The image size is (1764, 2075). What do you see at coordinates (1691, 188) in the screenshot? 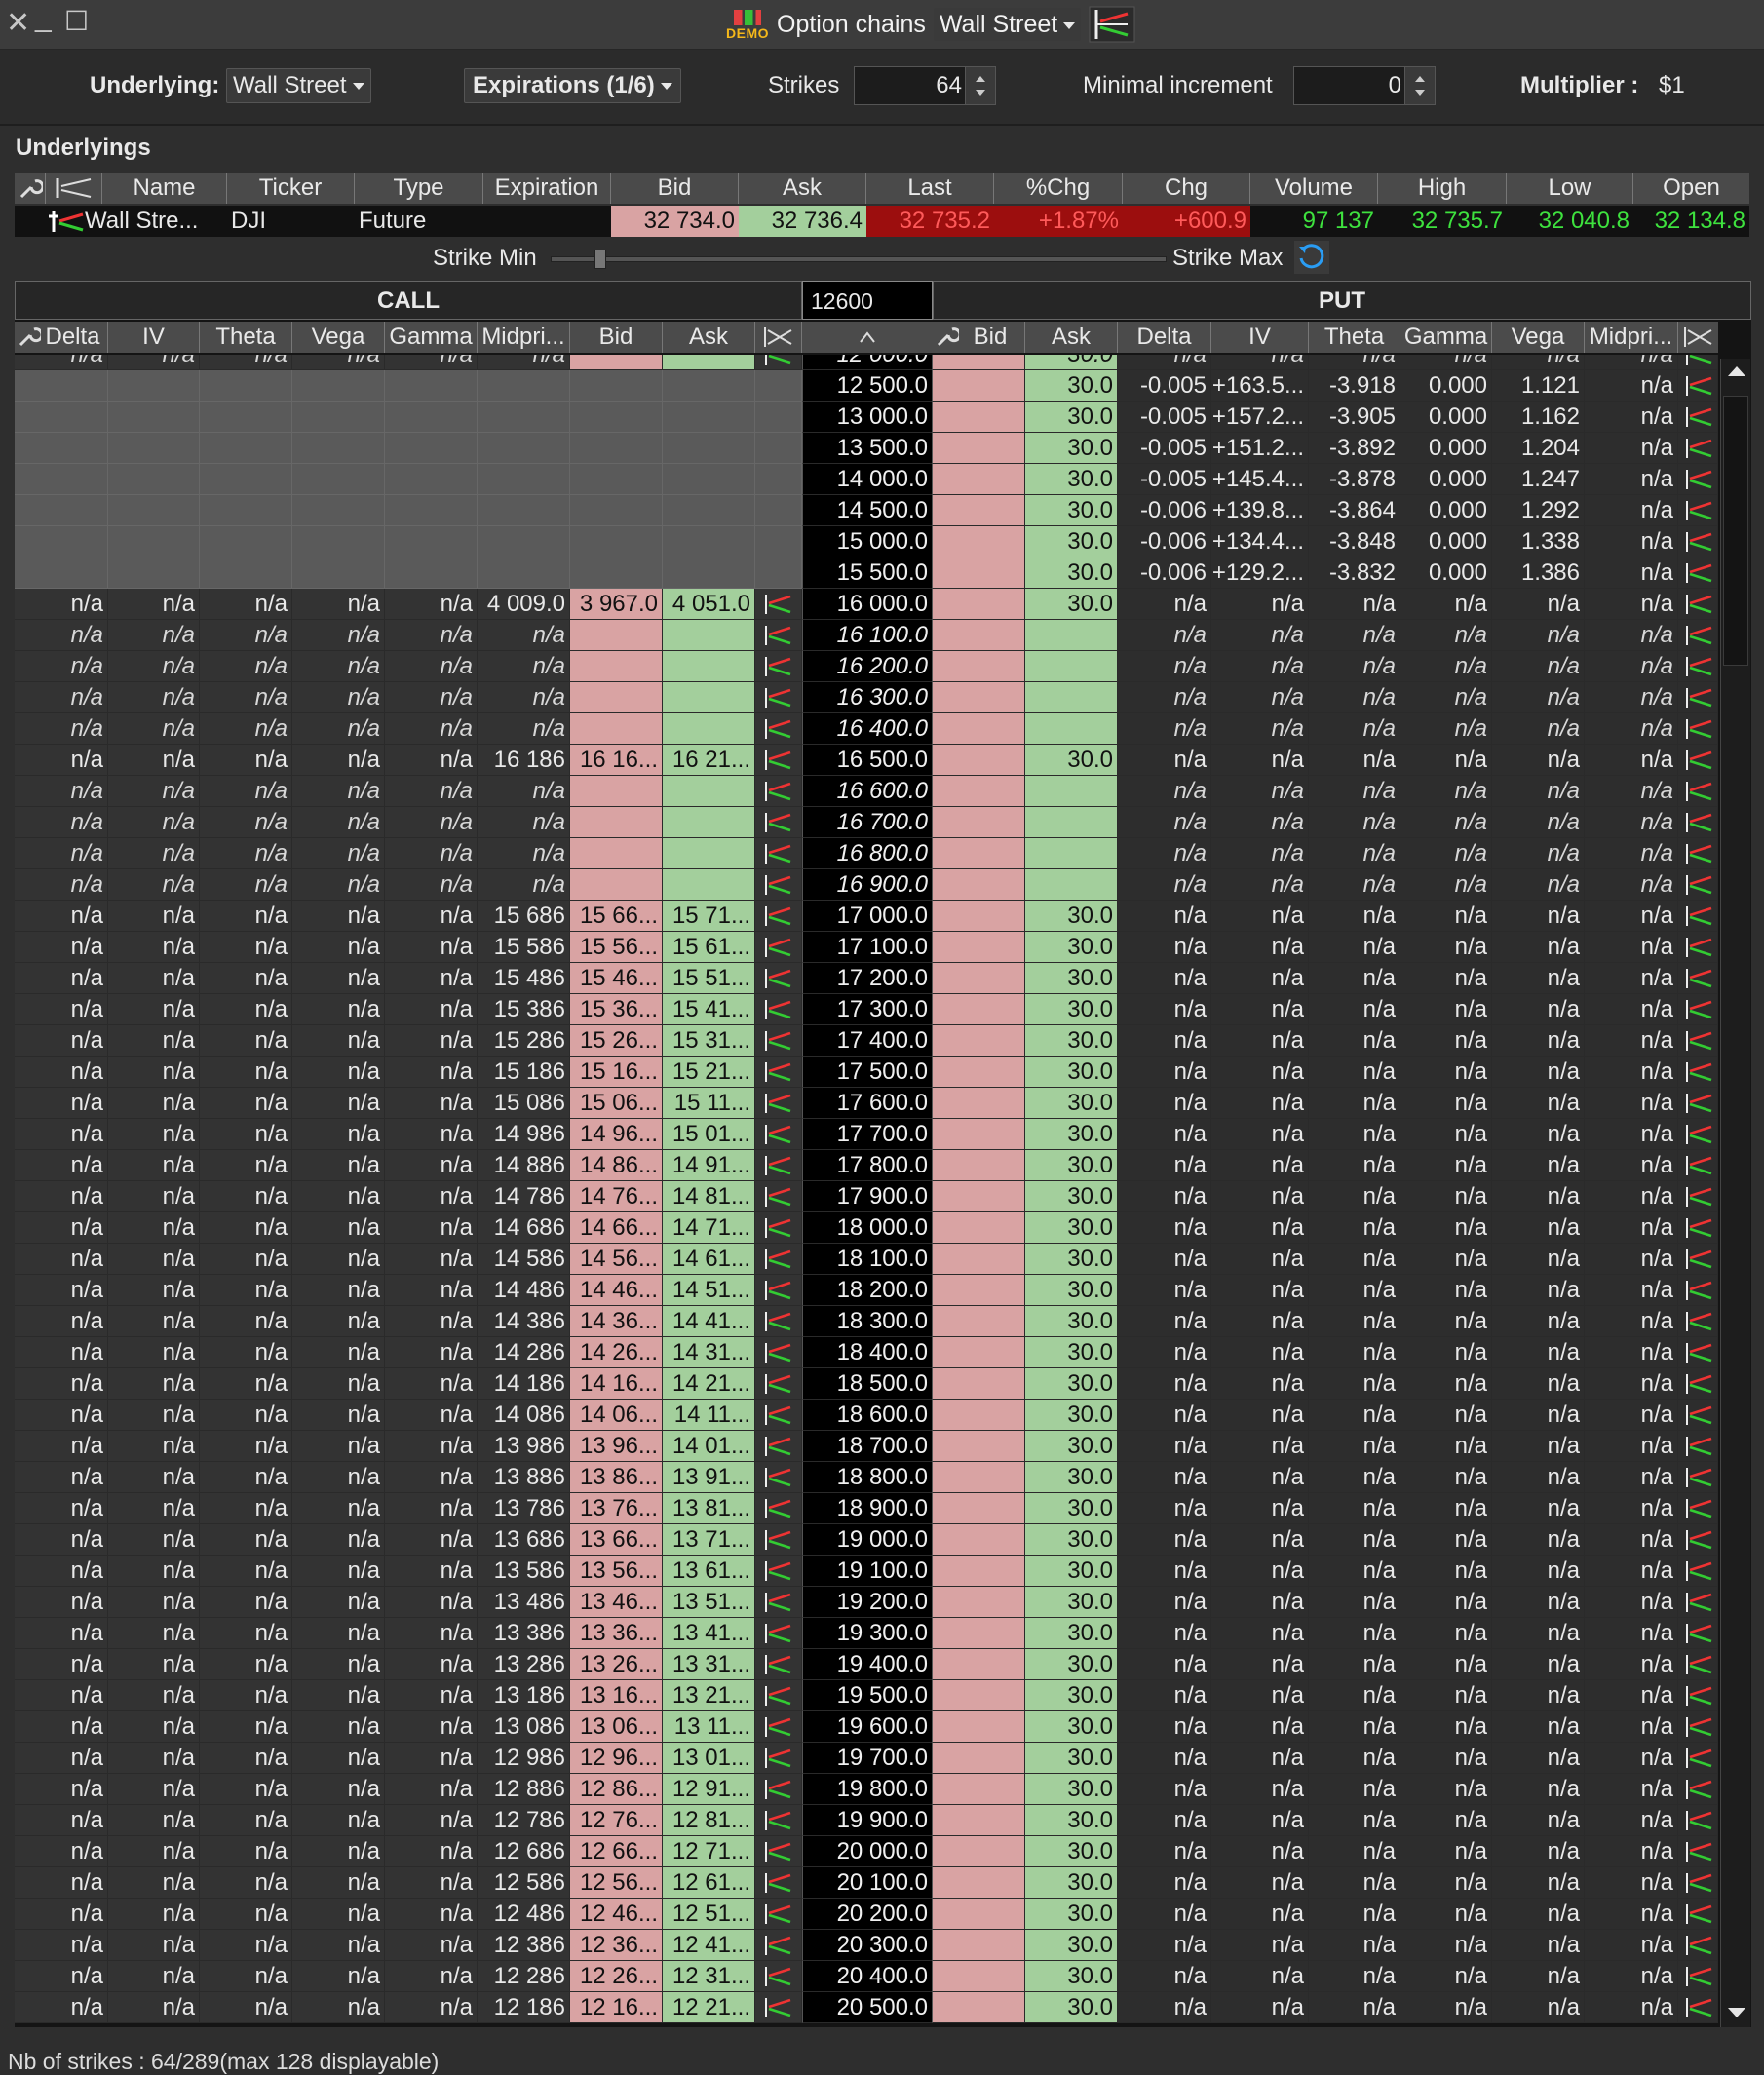
I see `und-col-open: Open` at bounding box center [1691, 188].